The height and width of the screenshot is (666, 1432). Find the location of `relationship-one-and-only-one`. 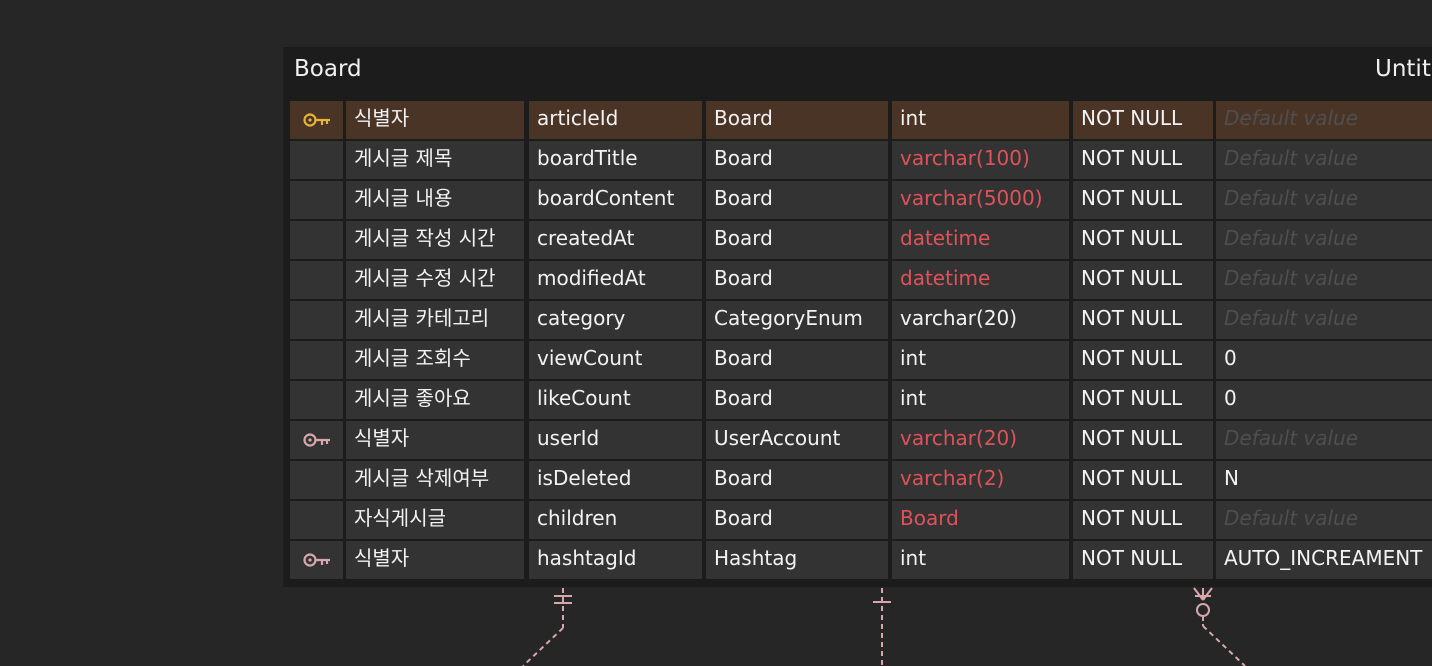

relationship-one-and-only-one is located at coordinates (547, 627).